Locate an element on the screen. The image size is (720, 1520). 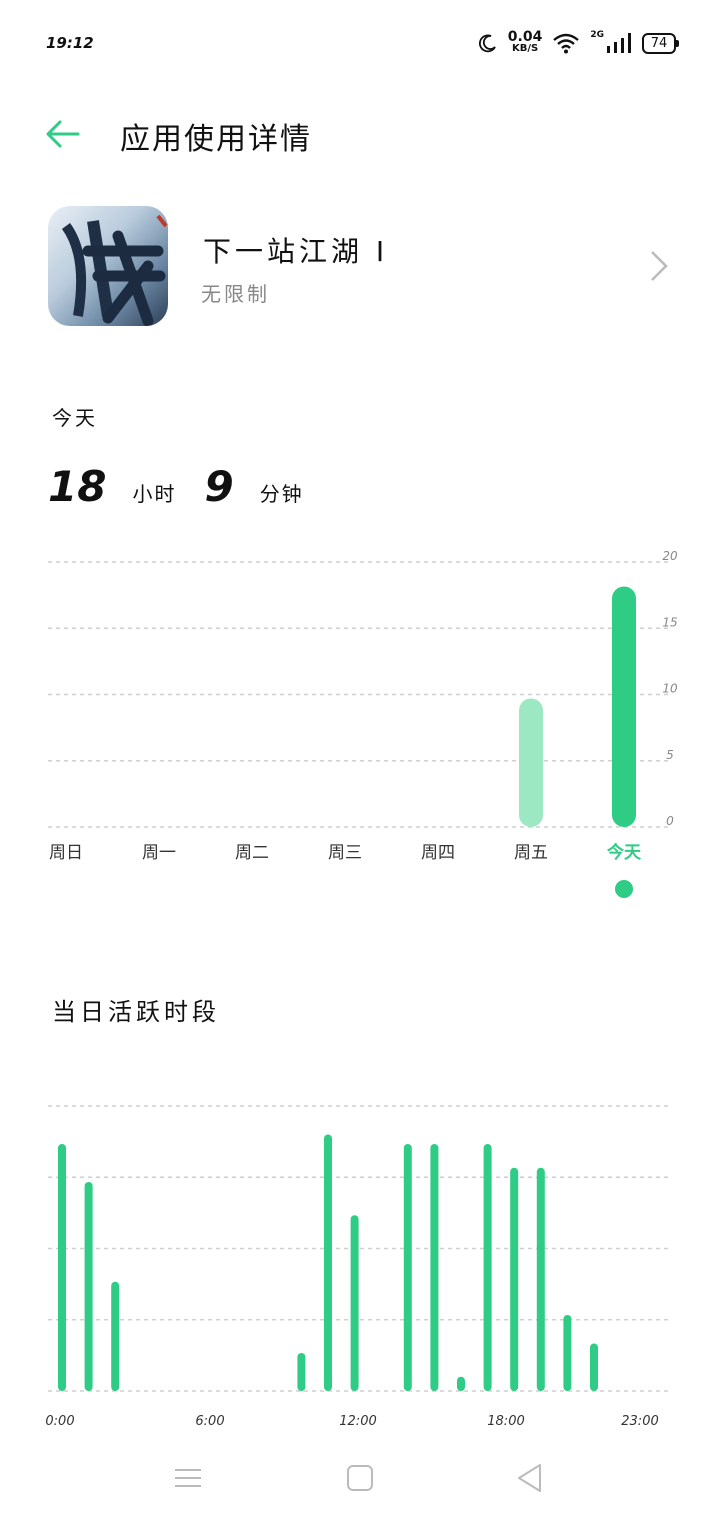
usage-minutes: 9 is located at coordinates (219, 486).